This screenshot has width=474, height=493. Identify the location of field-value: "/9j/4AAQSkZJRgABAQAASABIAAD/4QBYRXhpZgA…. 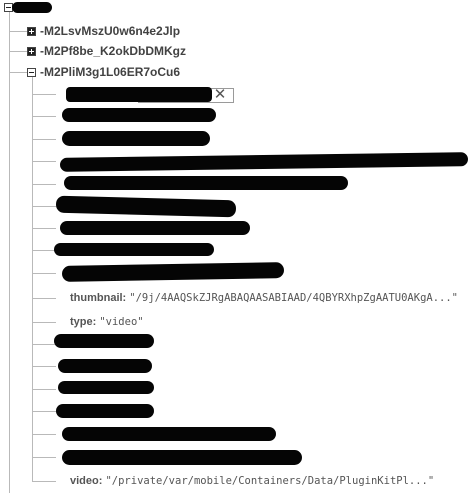
(294, 298).